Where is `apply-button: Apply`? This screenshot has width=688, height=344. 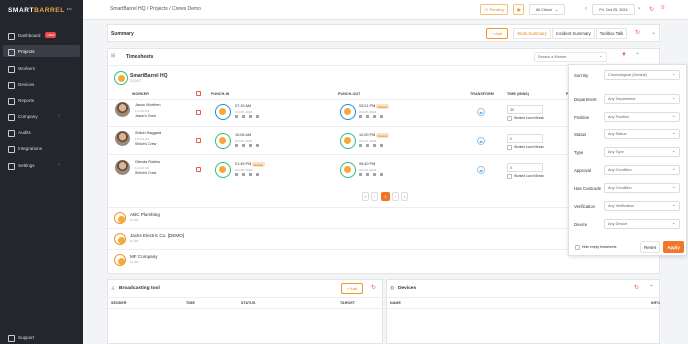
apply-button: Apply is located at coordinates (673, 247).